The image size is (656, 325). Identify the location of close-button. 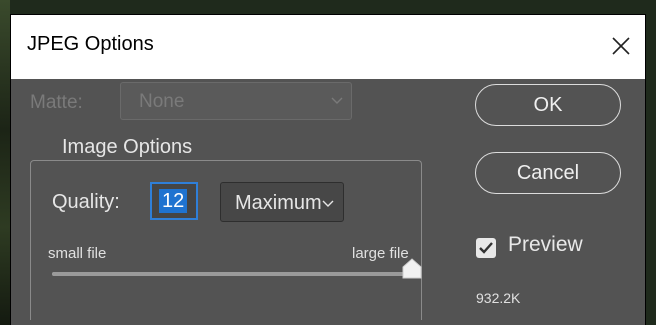
(621, 46).